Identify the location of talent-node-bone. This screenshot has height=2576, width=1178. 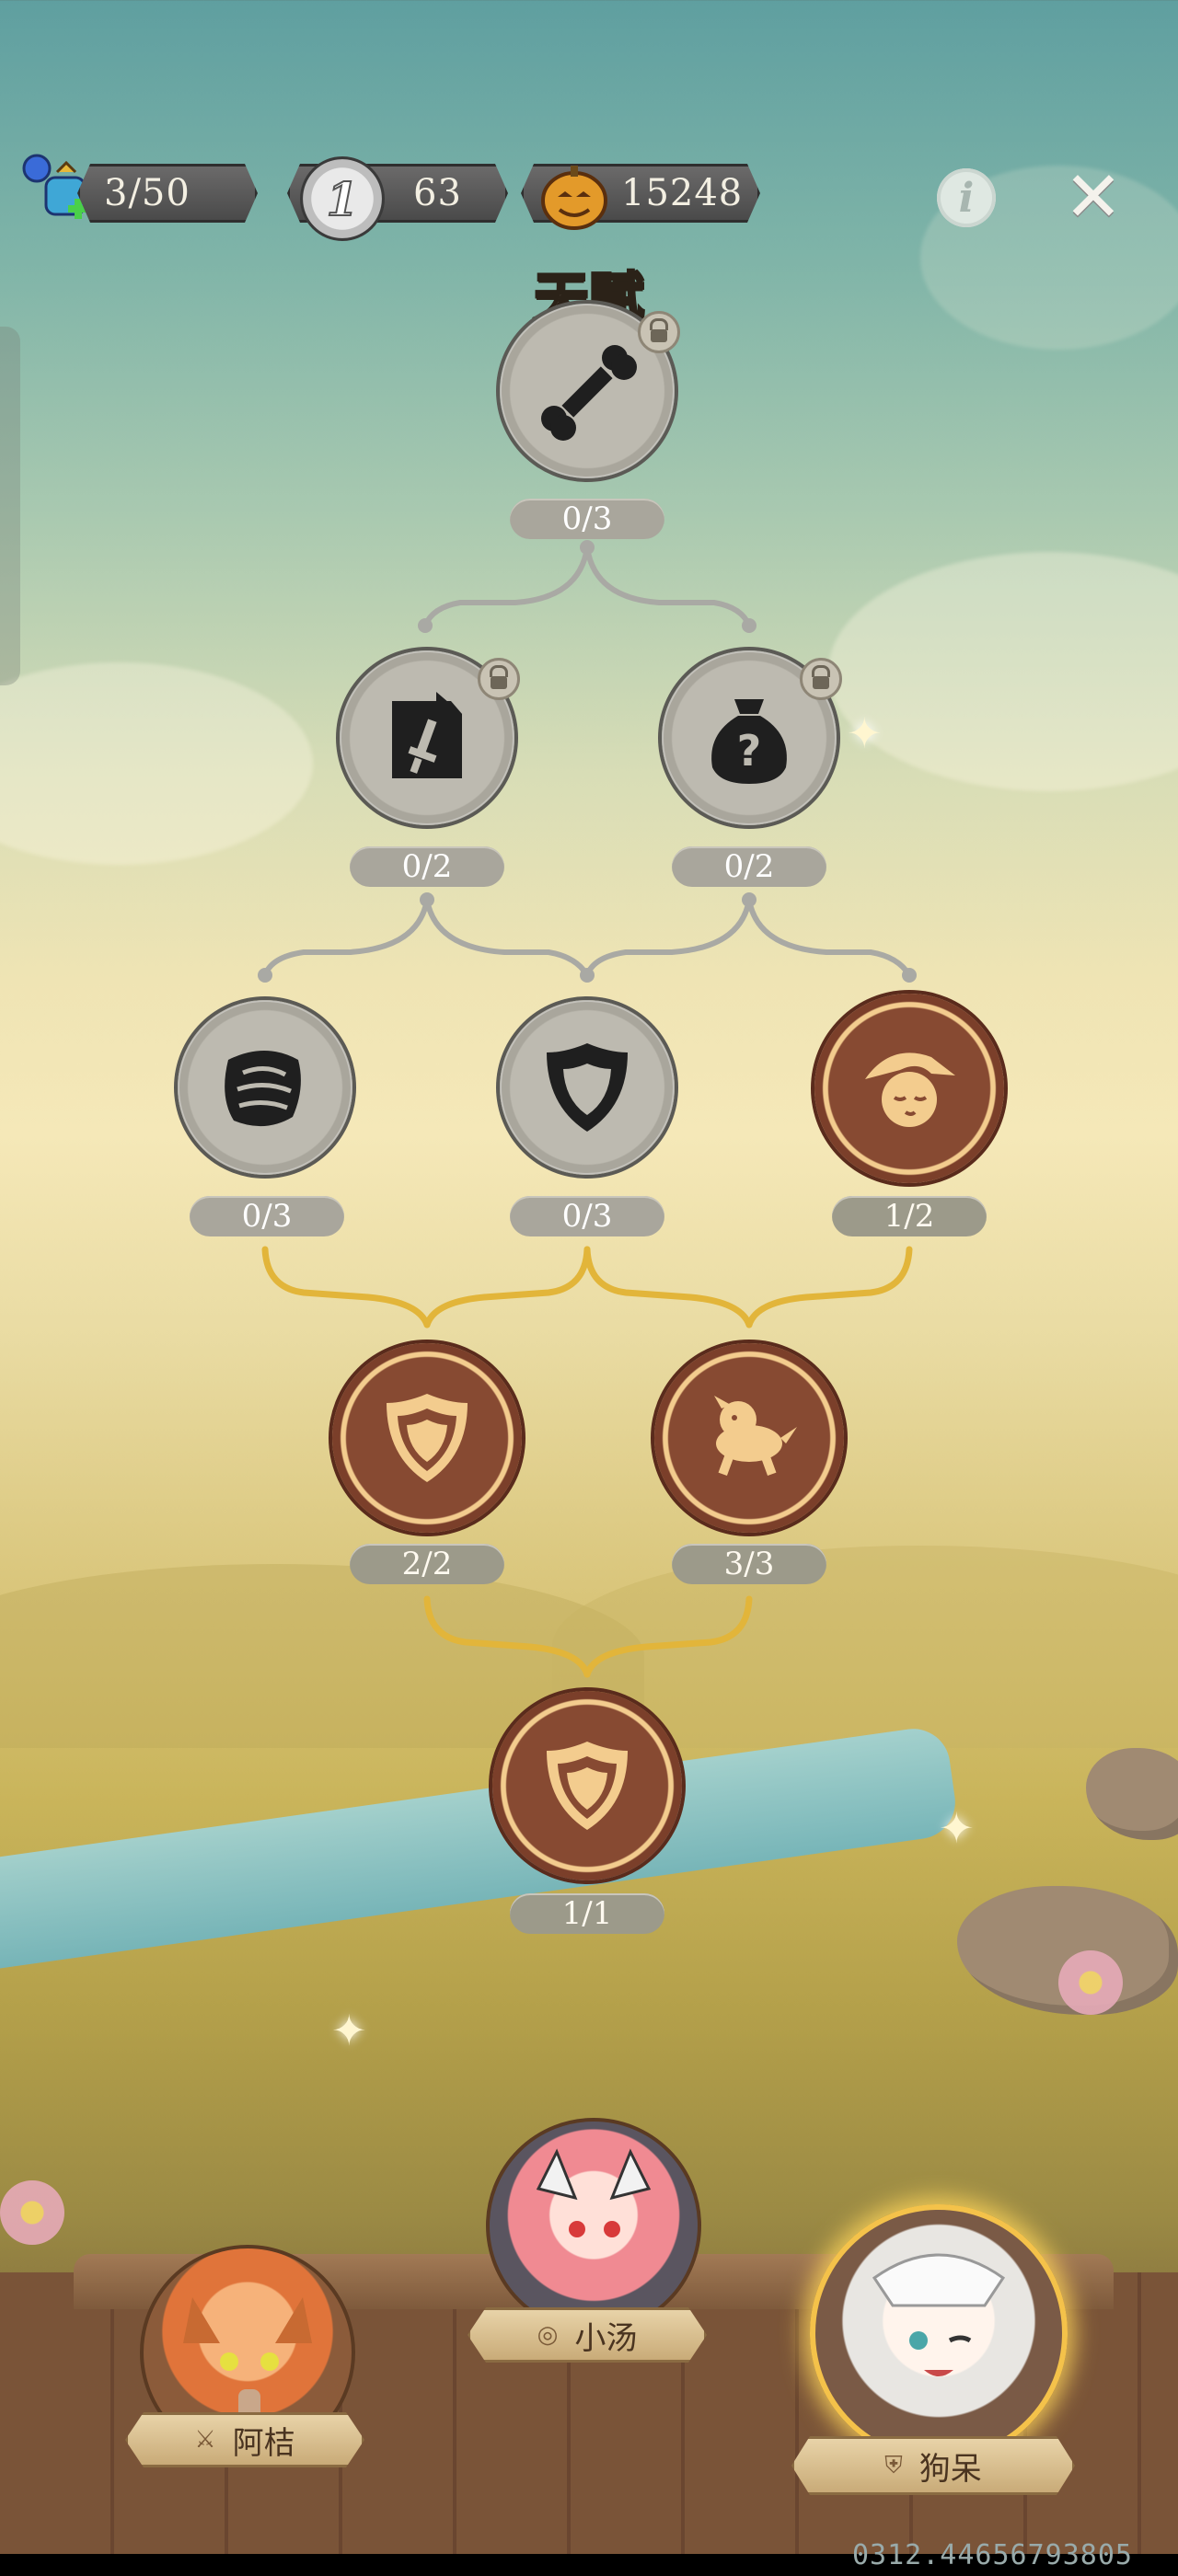
(590, 391).